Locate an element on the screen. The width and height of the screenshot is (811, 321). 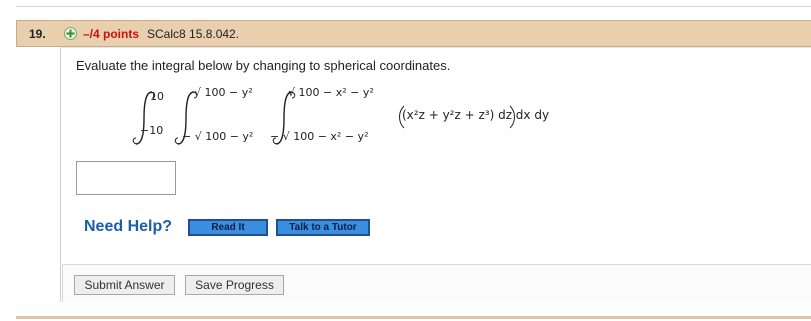
read-it-button: Read It is located at coordinates (228, 227).